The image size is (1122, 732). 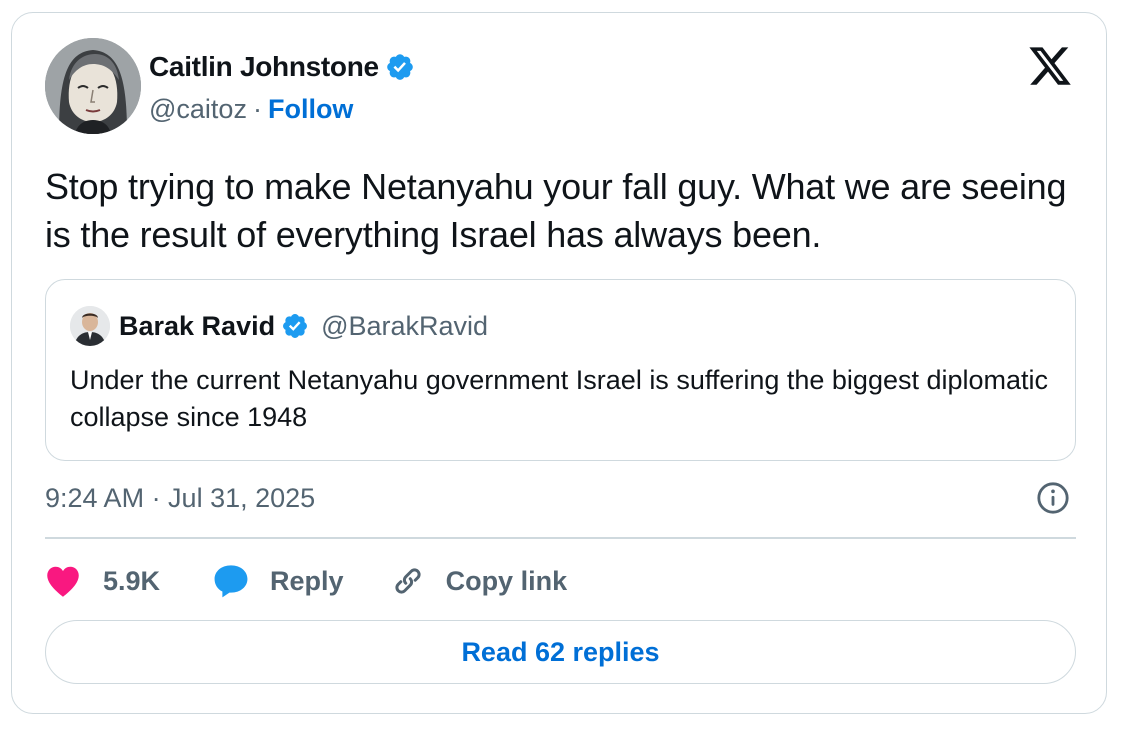 I want to click on tweet-actions: 5.9K Reply Copy link, so click(x=306, y=581).